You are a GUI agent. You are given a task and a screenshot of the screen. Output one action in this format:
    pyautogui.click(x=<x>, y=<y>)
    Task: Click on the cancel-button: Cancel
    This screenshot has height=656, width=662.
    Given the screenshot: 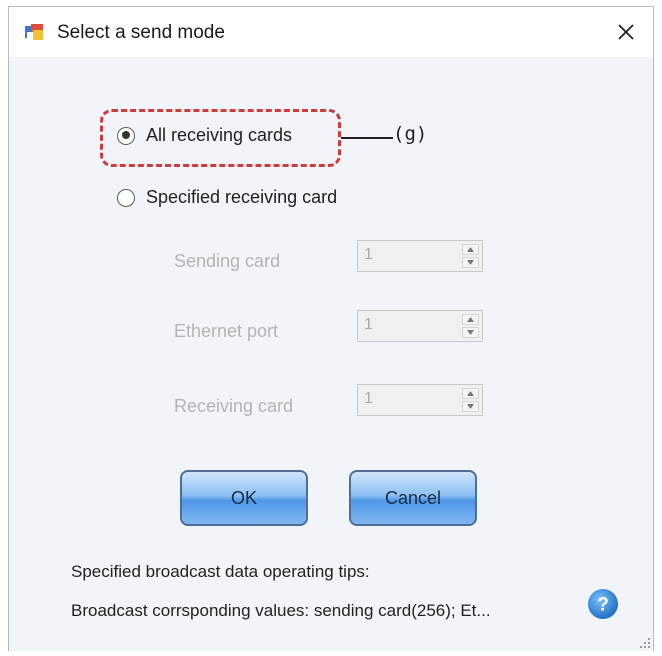 What is the action you would take?
    pyautogui.click(x=413, y=498)
    